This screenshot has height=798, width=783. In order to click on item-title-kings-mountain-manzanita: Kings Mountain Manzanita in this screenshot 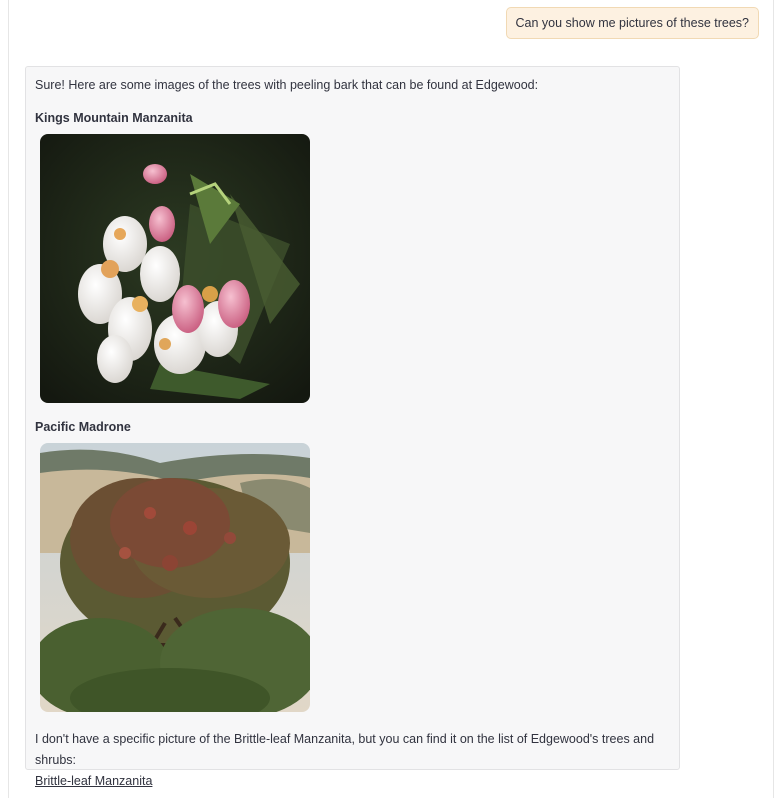, I will do `click(114, 118)`.